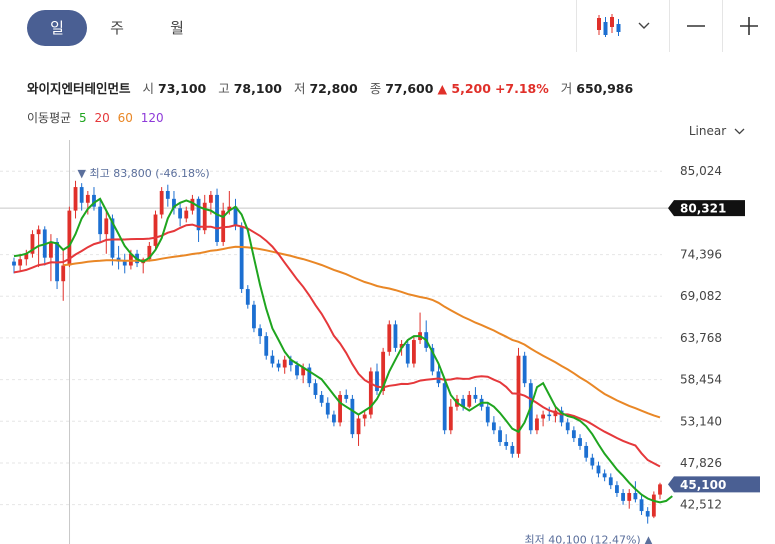  Describe the element at coordinates (117, 28) in the screenshot. I see `tab-week: 주` at that location.